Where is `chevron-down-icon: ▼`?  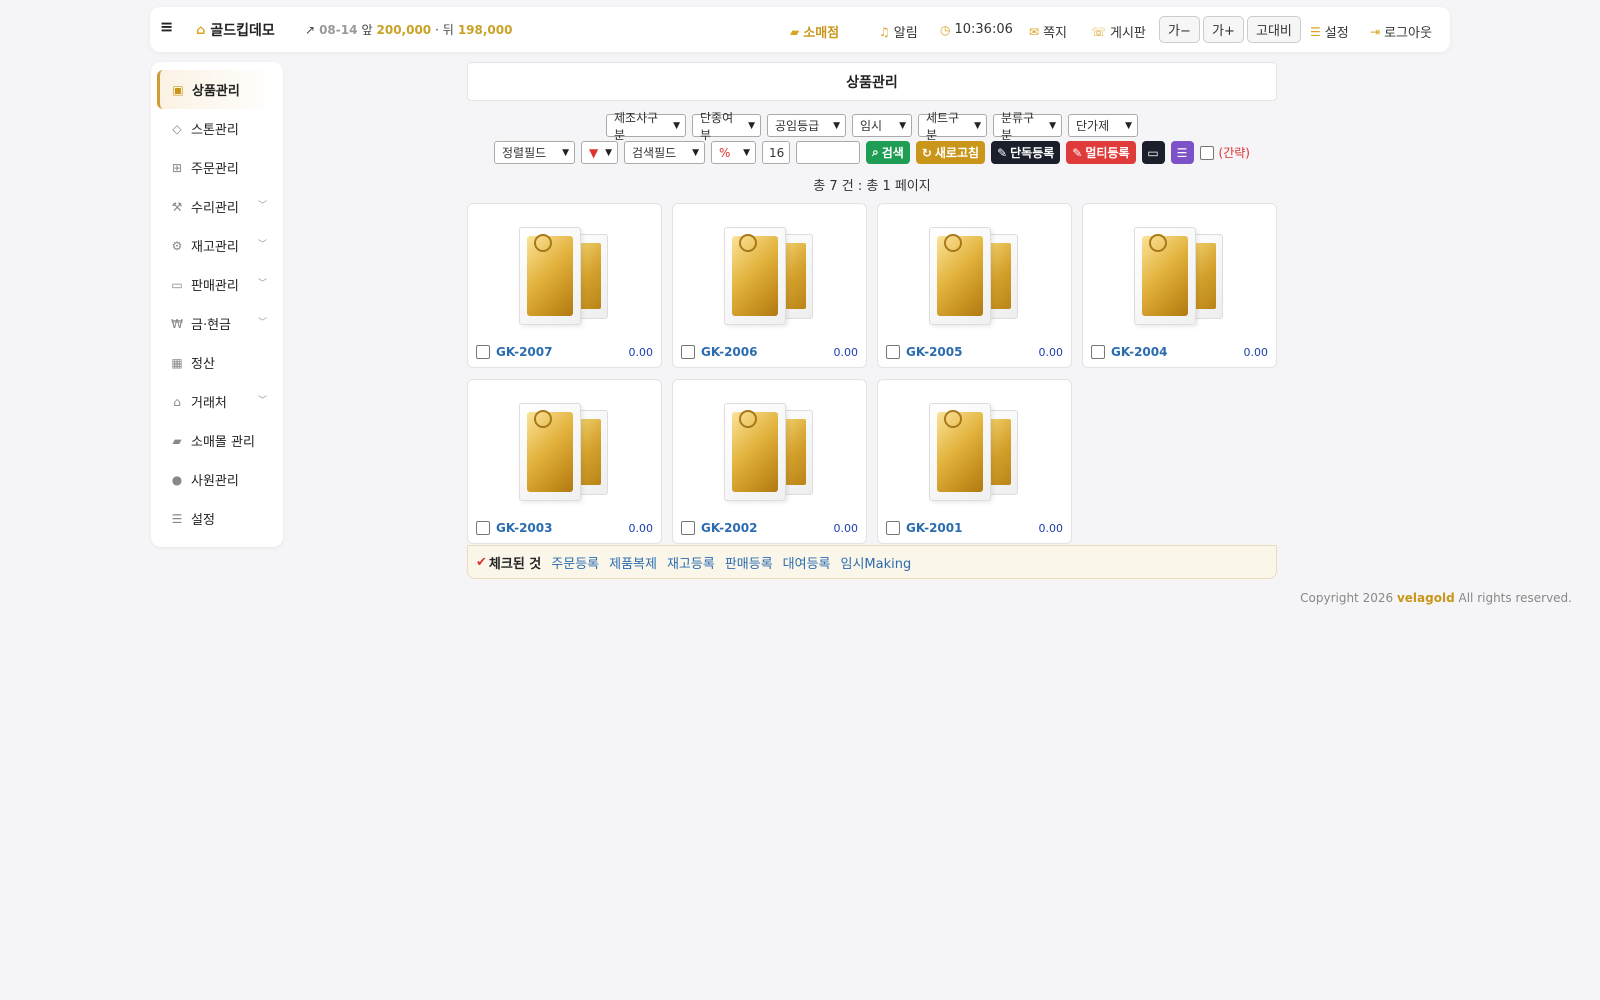 chevron-down-icon: ▼ is located at coordinates (695, 152).